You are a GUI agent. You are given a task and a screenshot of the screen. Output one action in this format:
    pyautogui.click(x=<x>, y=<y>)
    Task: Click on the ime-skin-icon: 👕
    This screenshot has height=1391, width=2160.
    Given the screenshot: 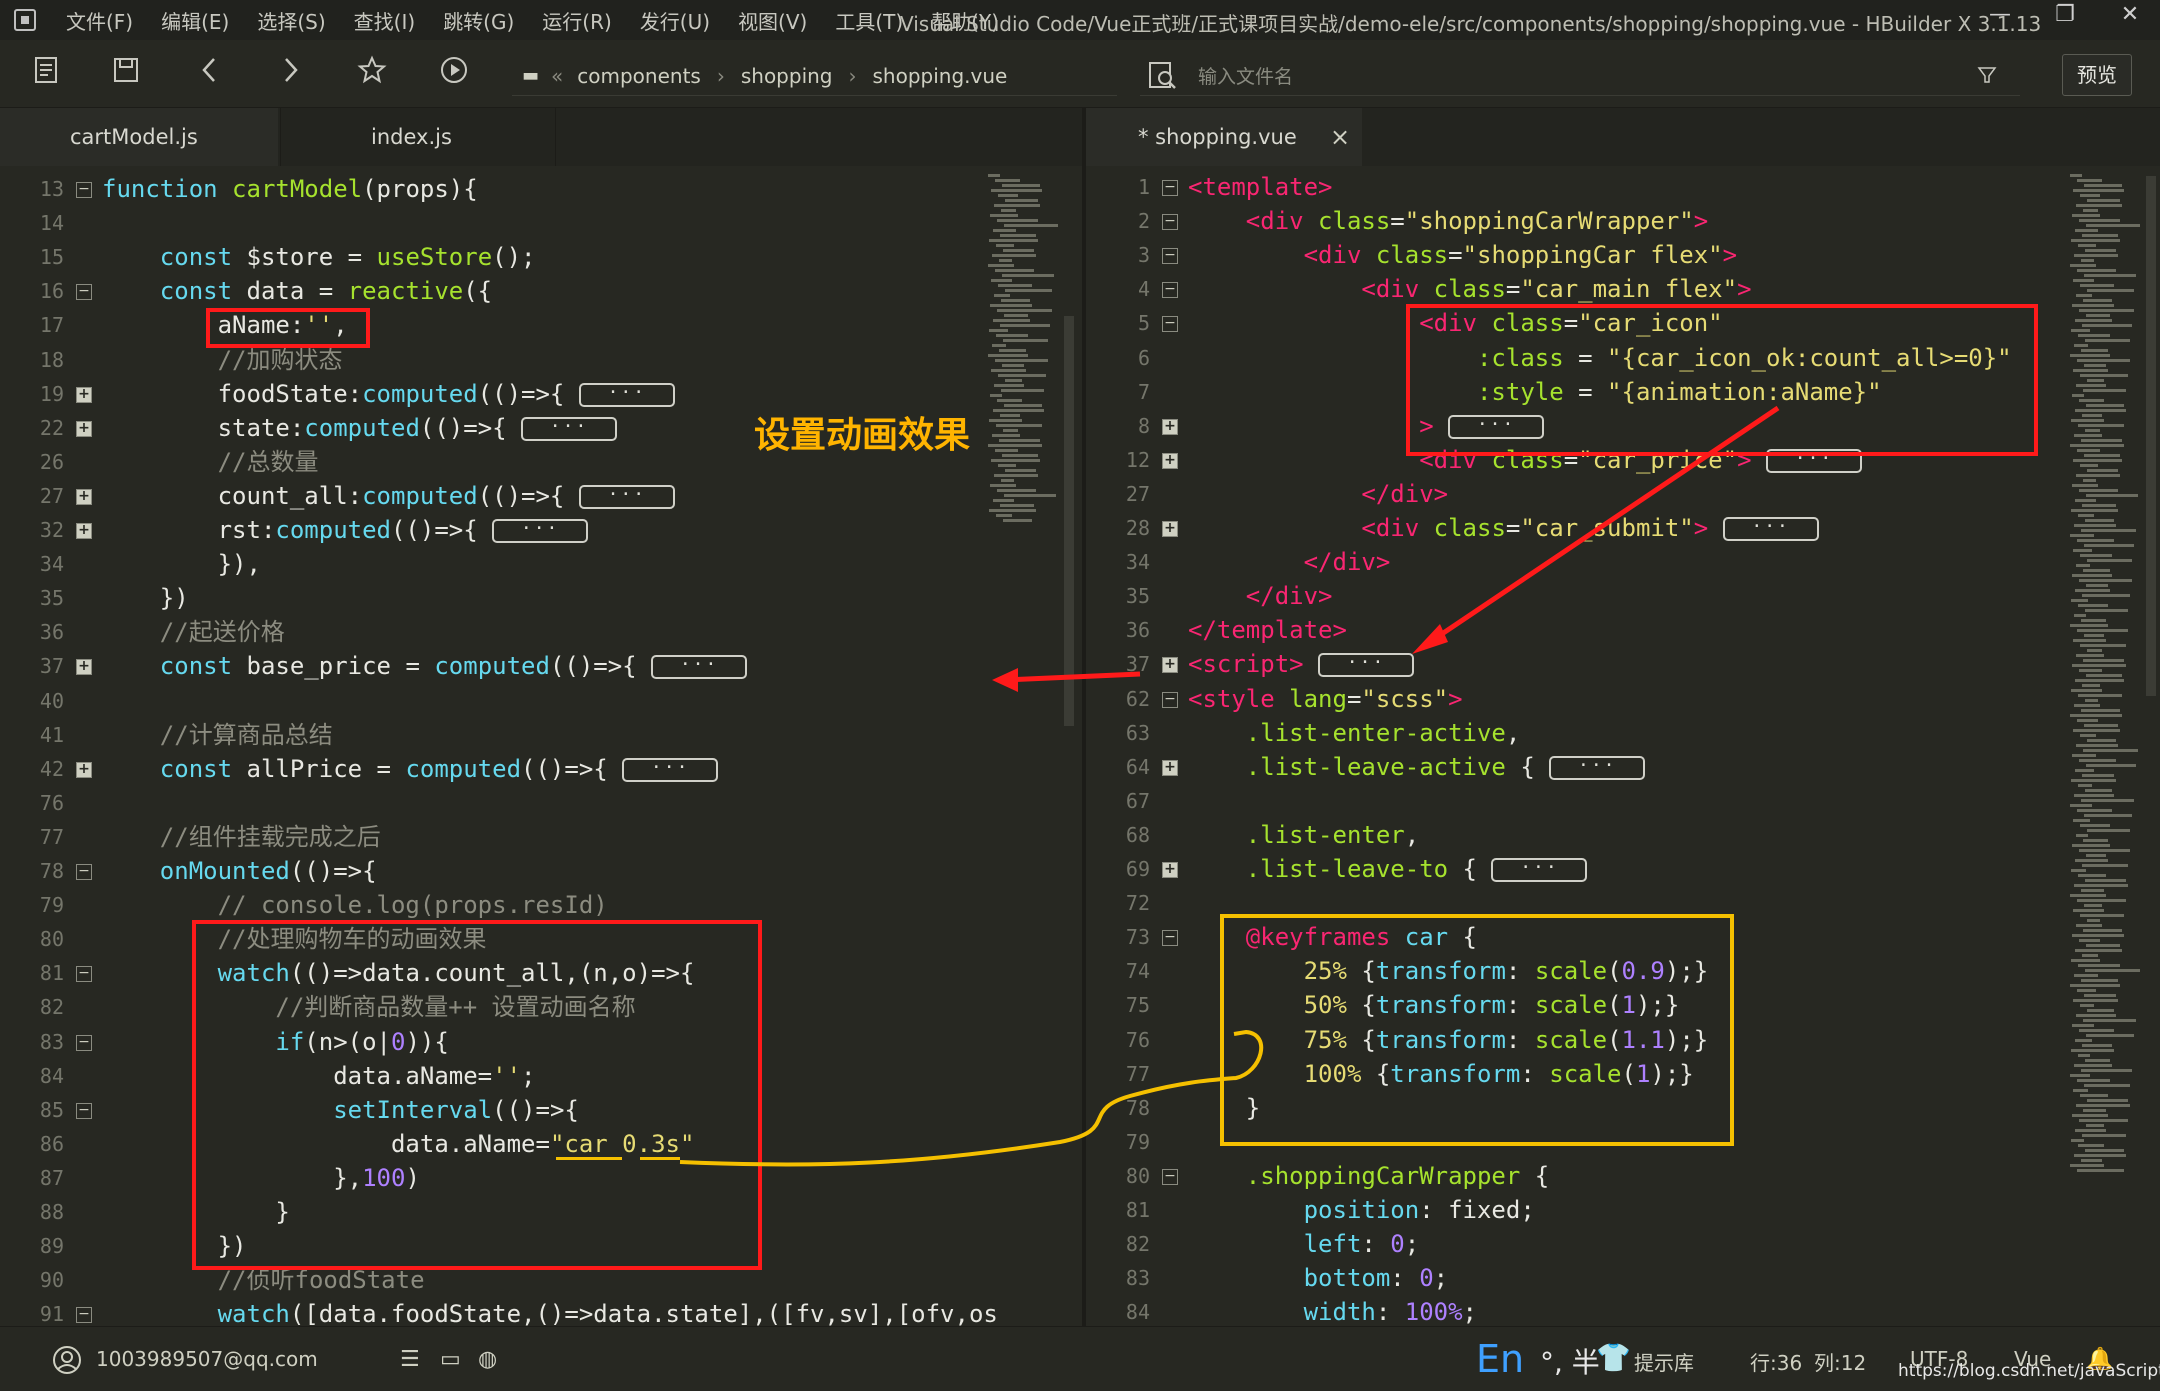 What is the action you would take?
    pyautogui.click(x=1613, y=1357)
    